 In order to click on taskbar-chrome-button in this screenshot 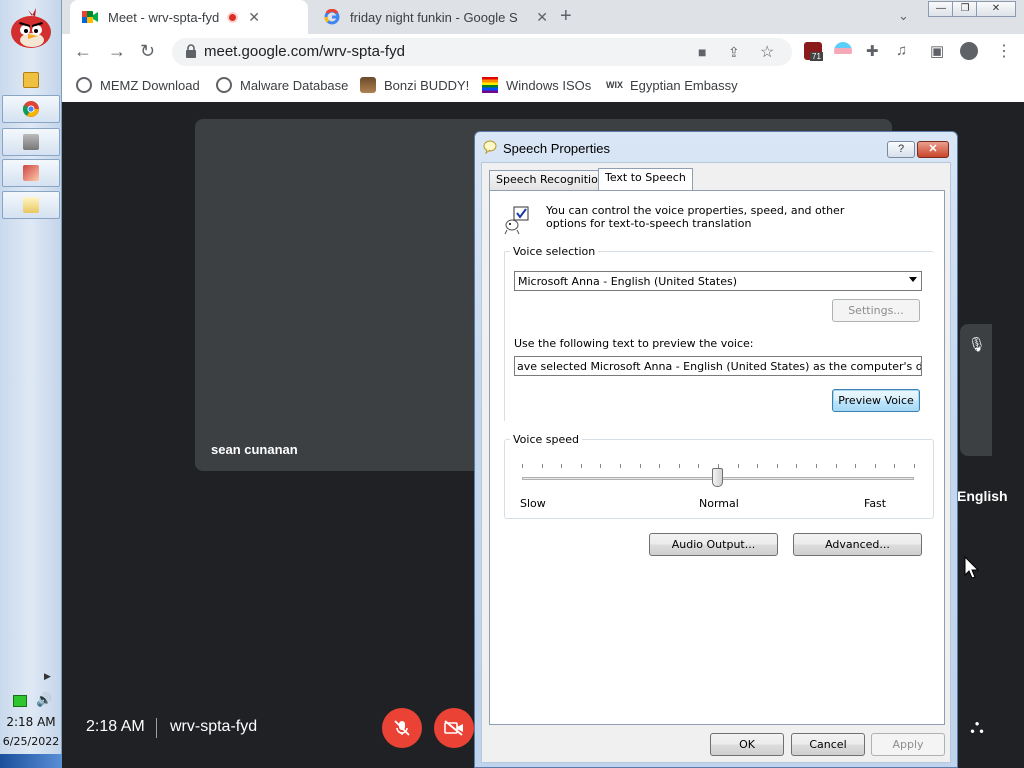, I will do `click(31, 109)`.